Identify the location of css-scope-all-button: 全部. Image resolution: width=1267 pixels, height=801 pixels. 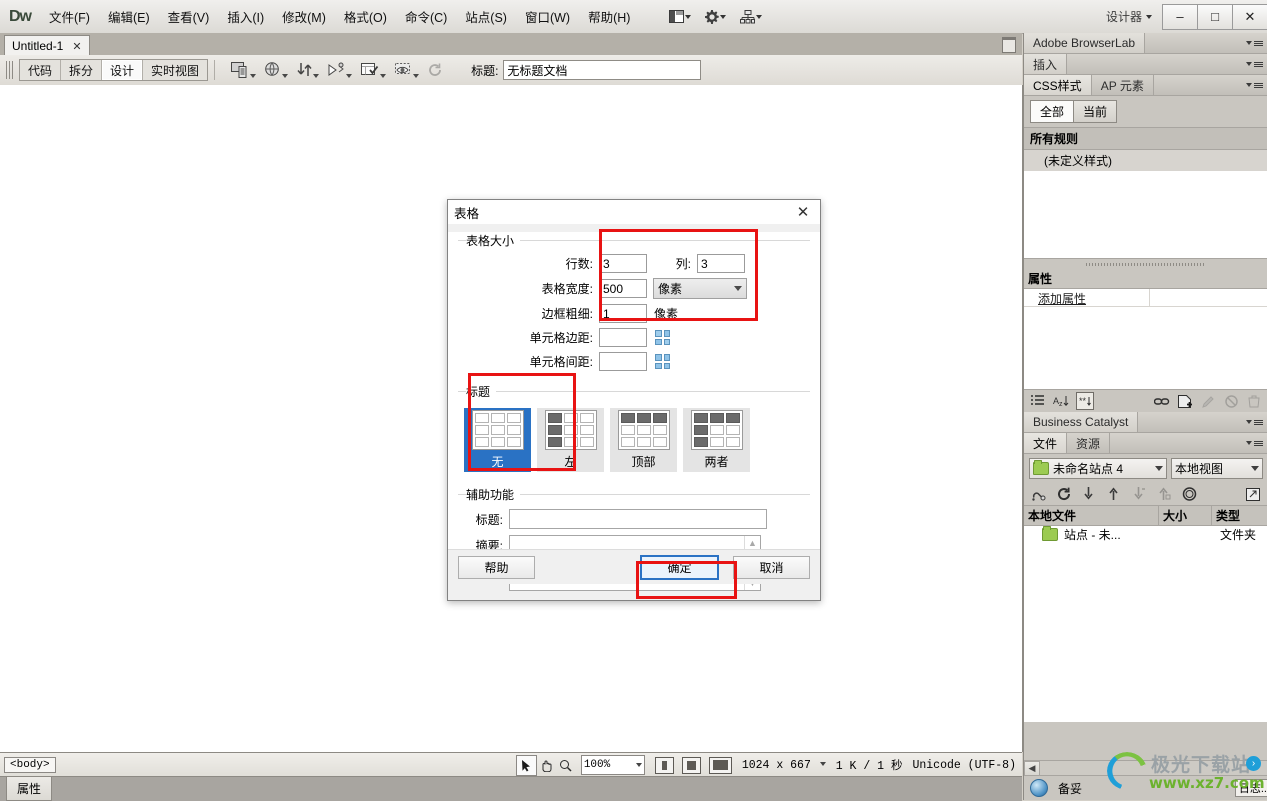
(1052, 111).